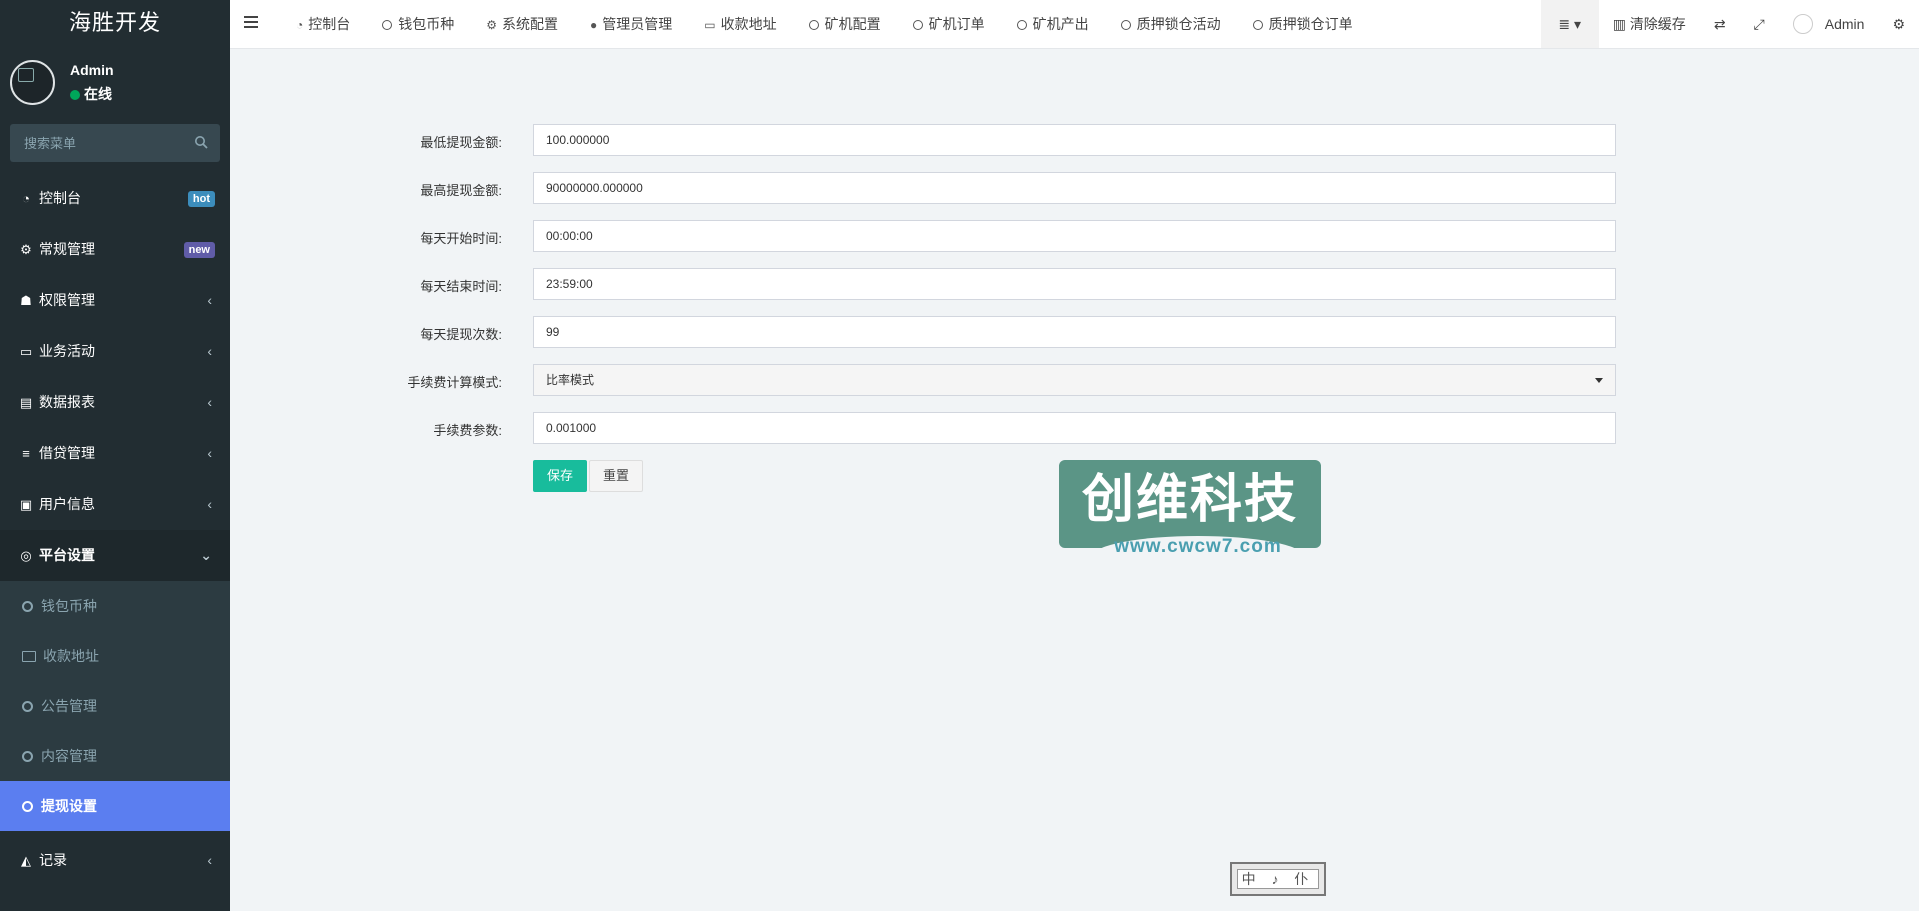 The width and height of the screenshot is (1919, 911). I want to click on watermark-url: www.cwcw7.com, so click(1198, 547).